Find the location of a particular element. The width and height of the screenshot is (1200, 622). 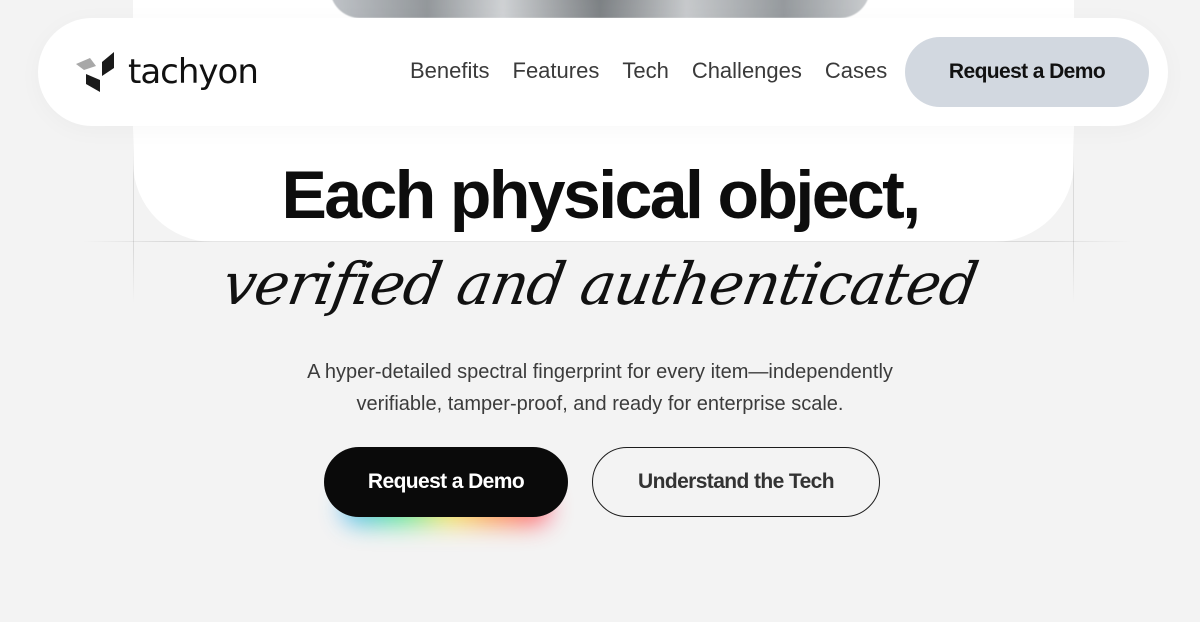

request-demo-button: Request a Demo is located at coordinates (446, 482).